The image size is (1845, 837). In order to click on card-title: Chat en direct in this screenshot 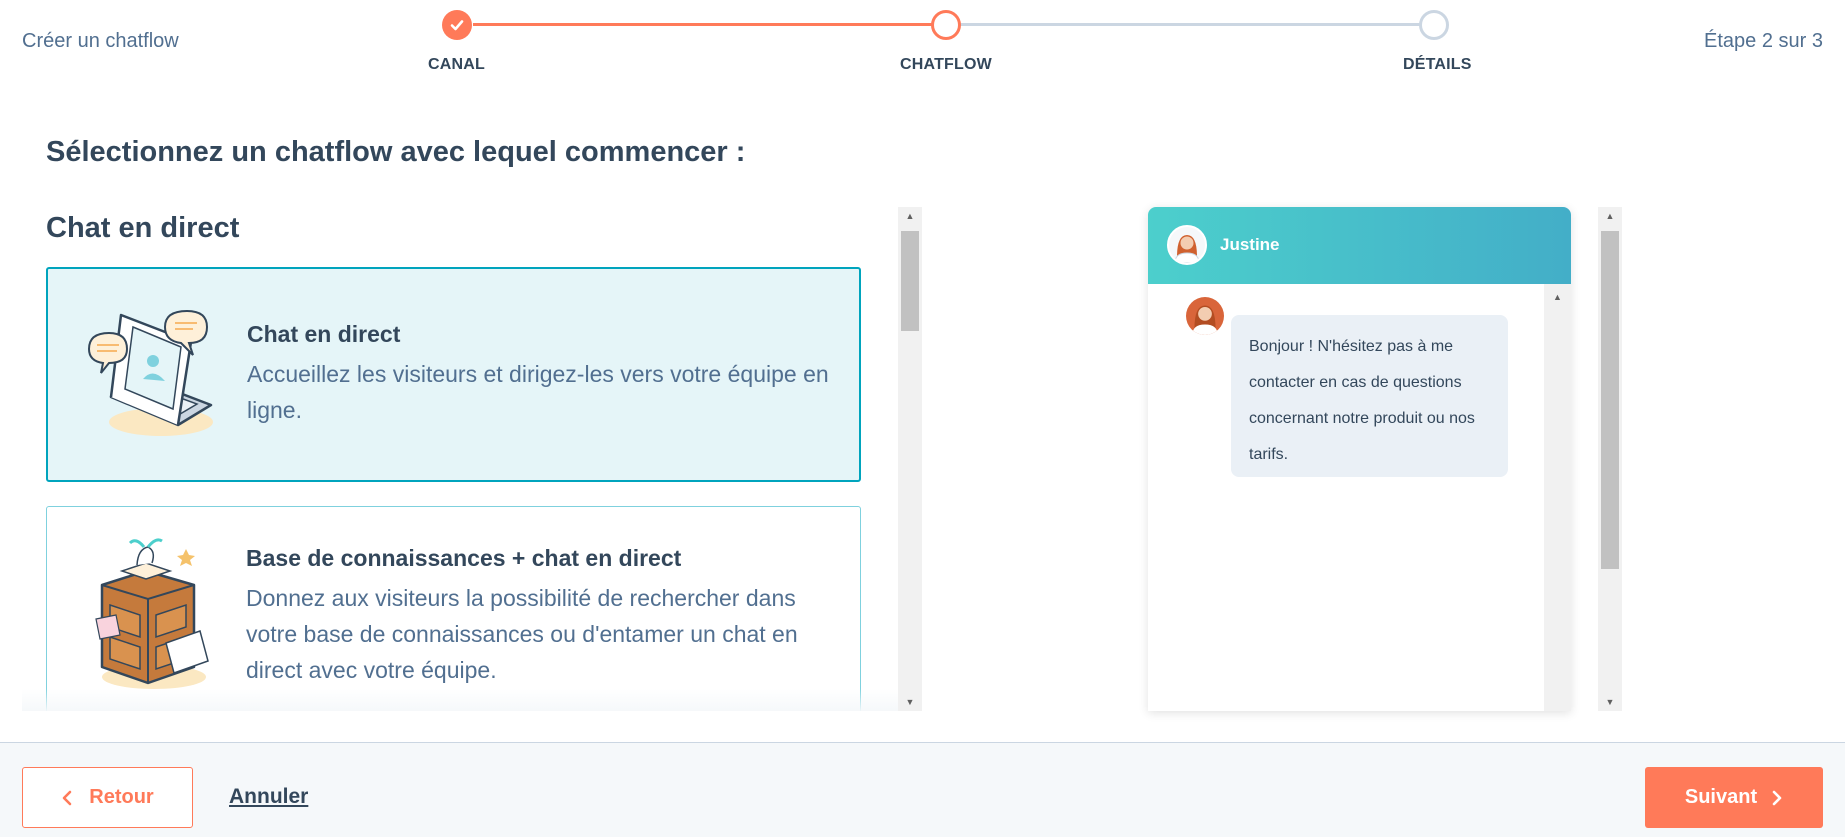, I will do `click(324, 334)`.